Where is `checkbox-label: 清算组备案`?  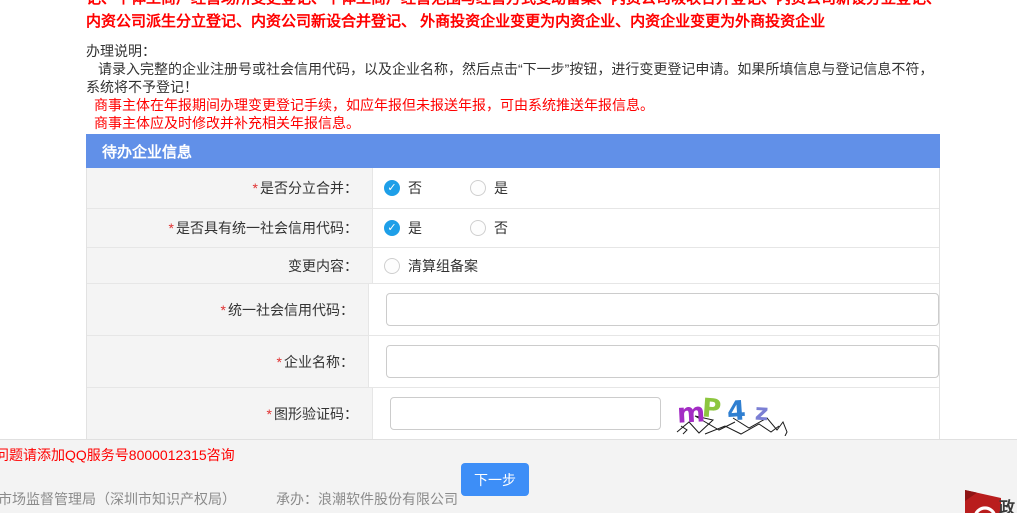
checkbox-label: 清算组备案 is located at coordinates (443, 265).